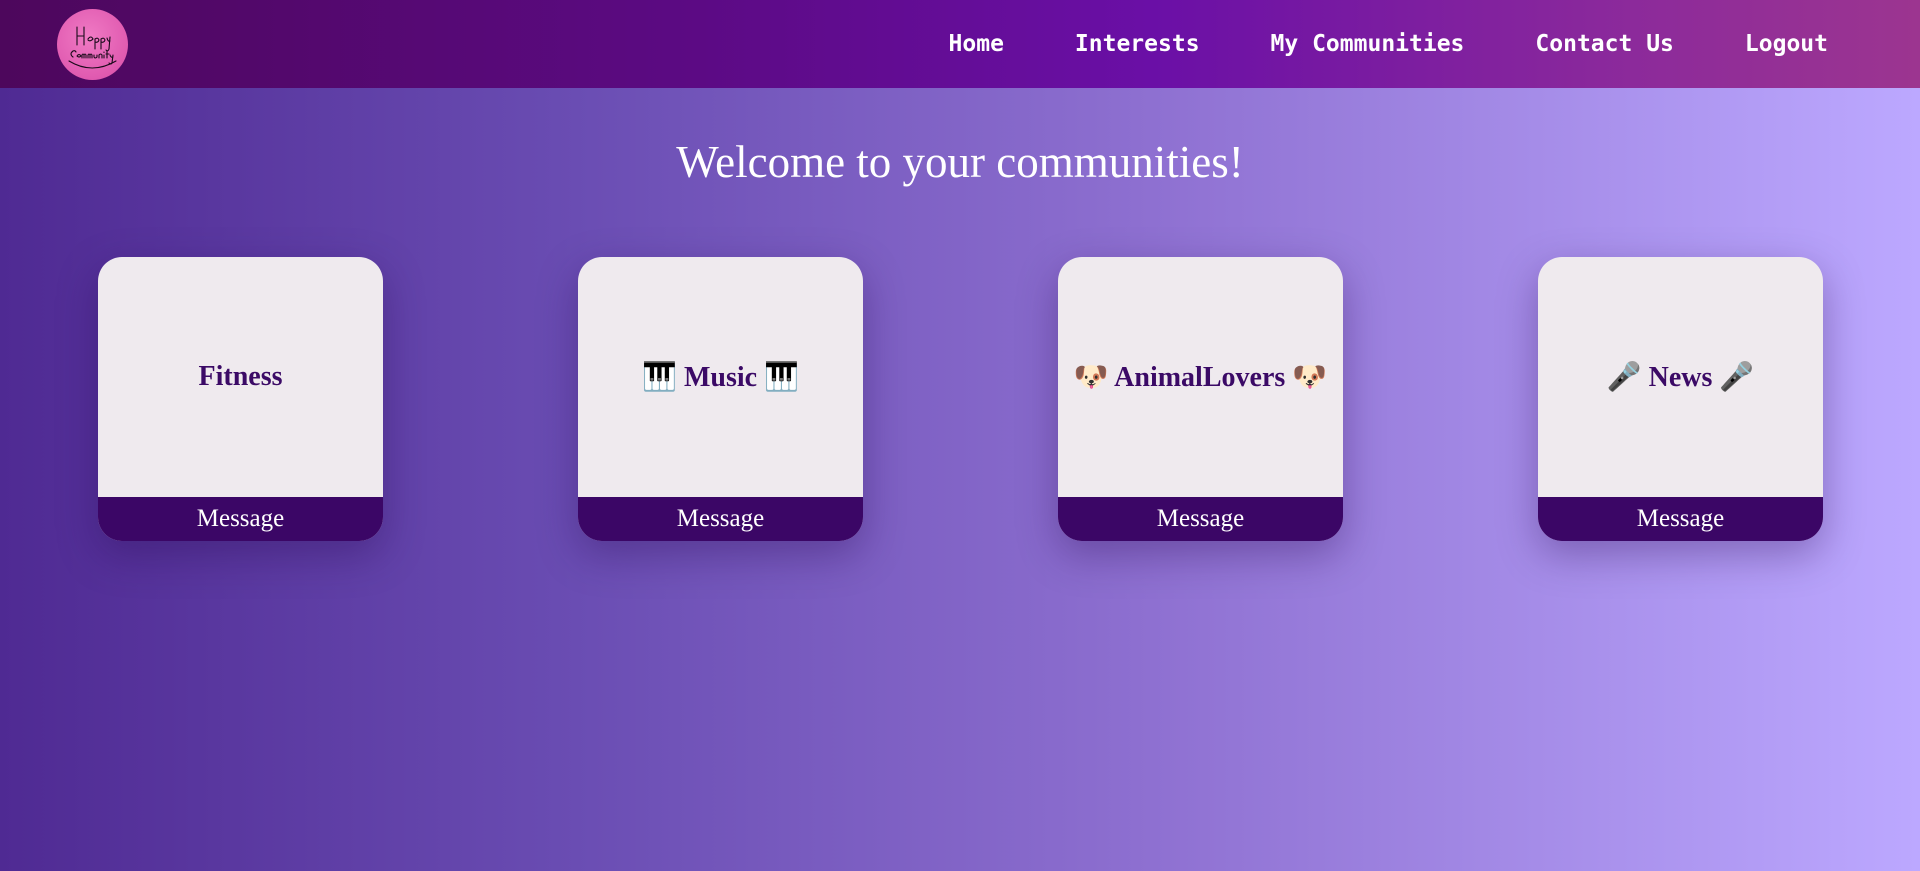 The width and height of the screenshot is (1920, 871). I want to click on community-title: 🐶 AnimalLovers 🐶, so click(1200, 377).